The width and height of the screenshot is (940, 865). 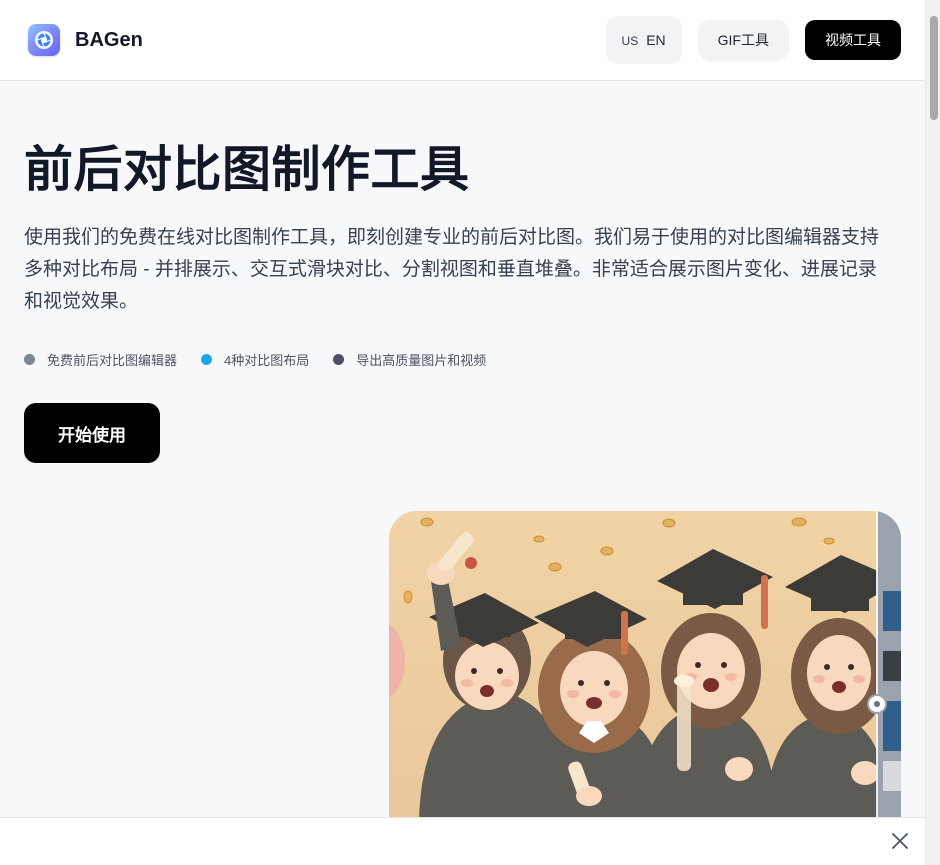 What do you see at coordinates (877, 664) in the screenshot?
I see `comparison-divider` at bounding box center [877, 664].